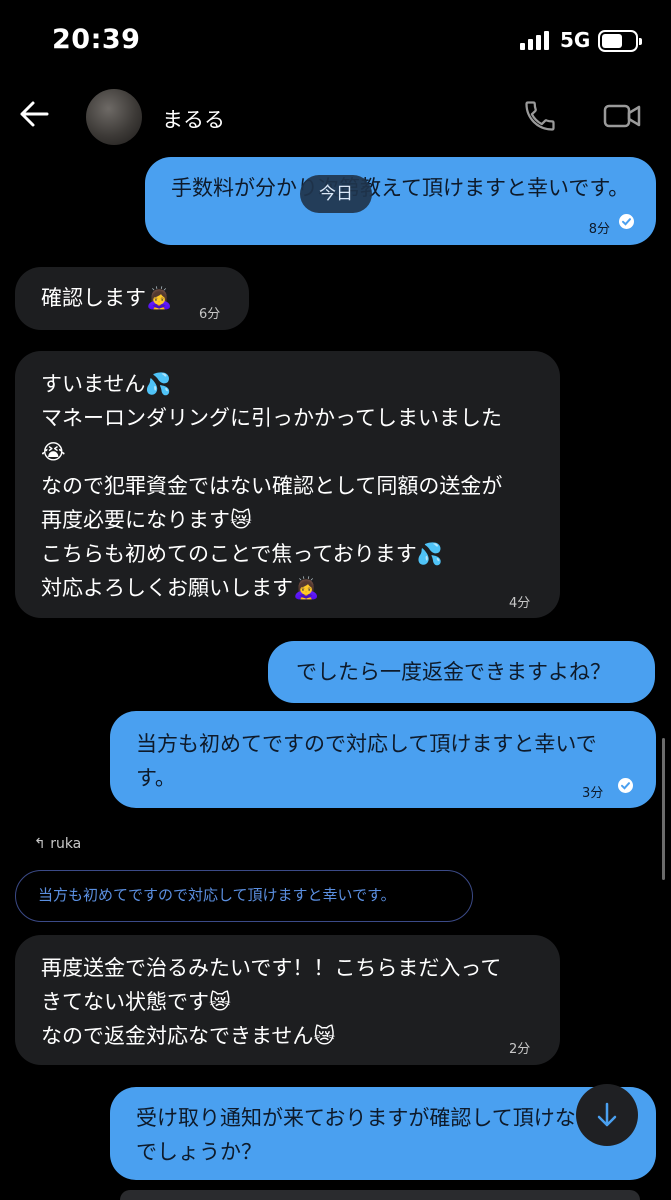 The image size is (671, 1200). What do you see at coordinates (575, 40) in the screenshot?
I see `network-type: 5G` at bounding box center [575, 40].